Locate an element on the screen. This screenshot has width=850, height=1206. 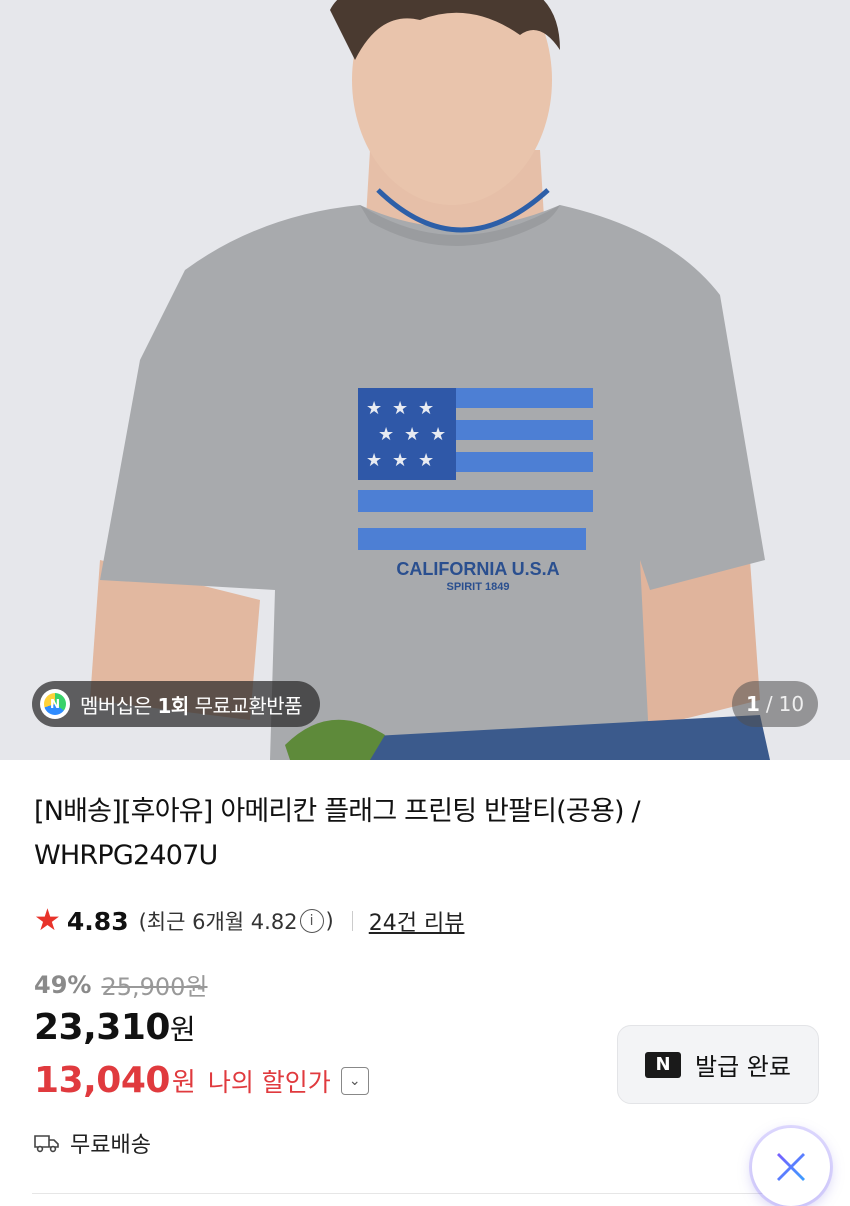
chevron-down-icon: ⌄ is located at coordinates (354, 1080).